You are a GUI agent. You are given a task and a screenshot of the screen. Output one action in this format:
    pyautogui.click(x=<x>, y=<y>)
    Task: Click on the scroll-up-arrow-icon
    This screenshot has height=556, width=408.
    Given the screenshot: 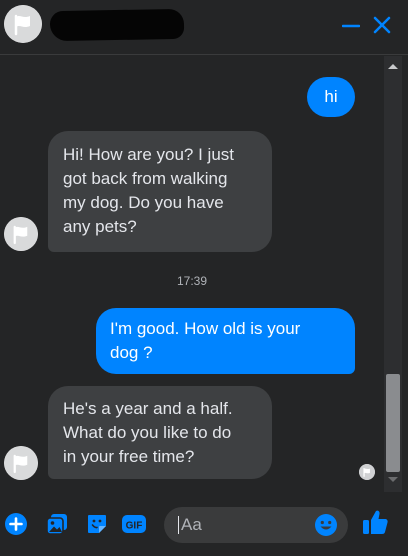 What is the action you would take?
    pyautogui.click(x=393, y=66)
    